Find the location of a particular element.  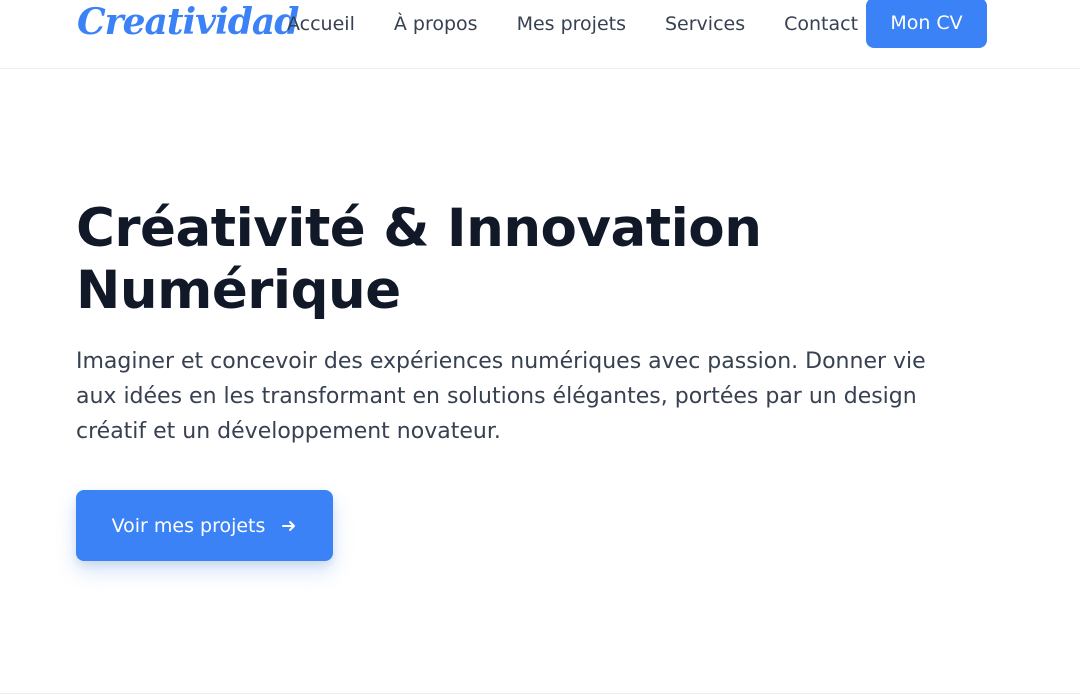

hero-title-line1: Créativité & Innovation is located at coordinates (419, 228).